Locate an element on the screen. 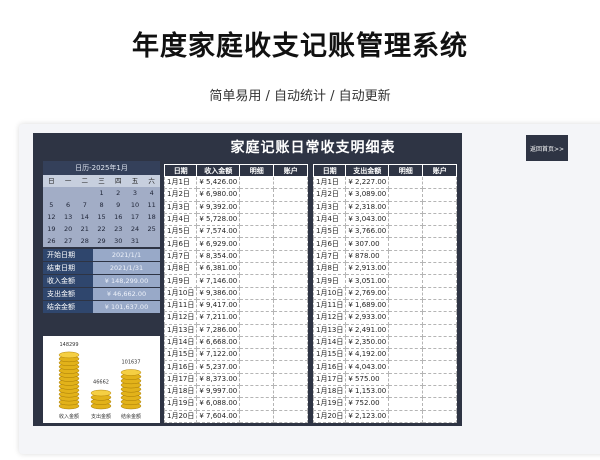 The height and width of the screenshot is (460, 600). calendar-day: 27 is located at coordinates (68, 241).